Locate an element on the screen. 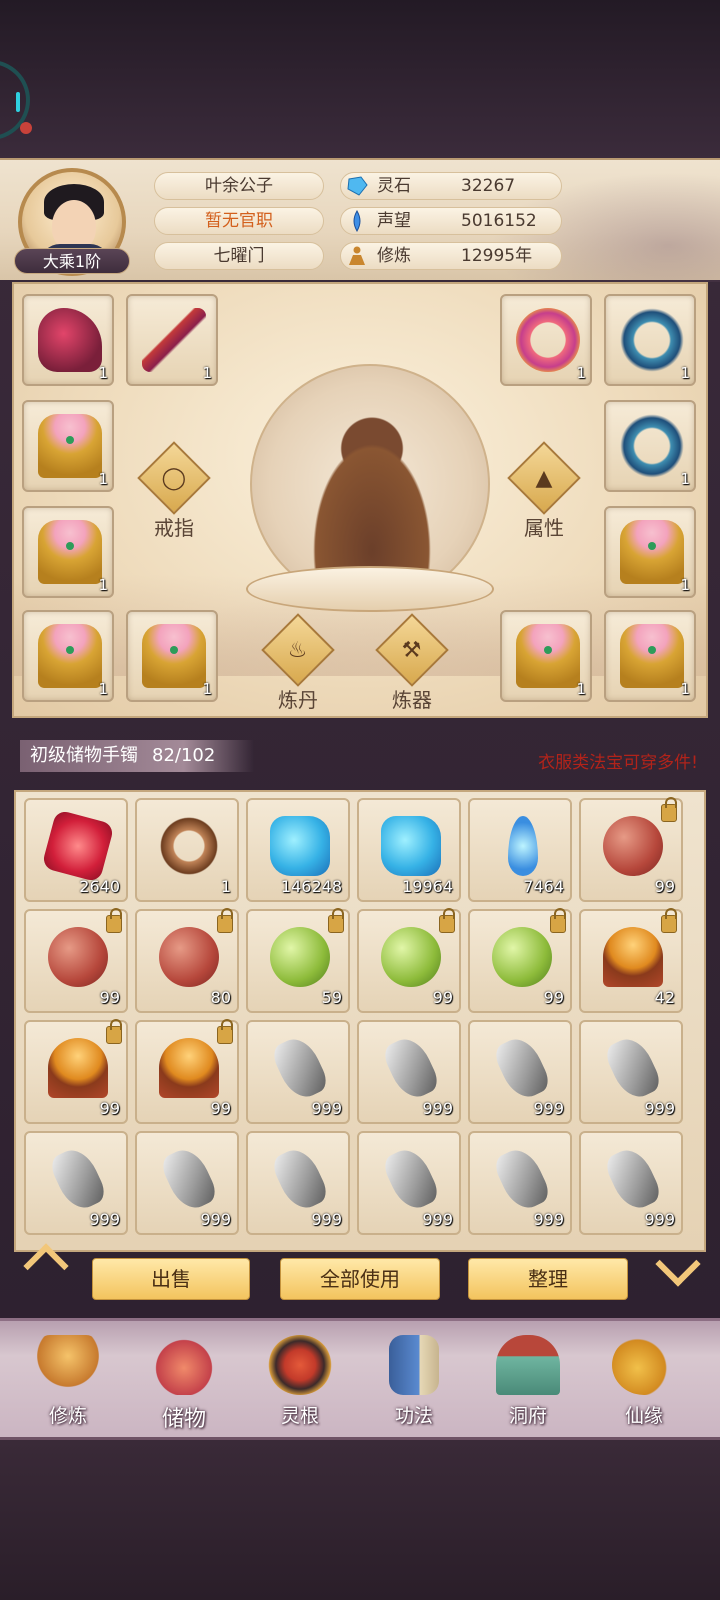 This screenshot has width=720, height=1600. blue-stone-icon is located at coordinates (411, 846).